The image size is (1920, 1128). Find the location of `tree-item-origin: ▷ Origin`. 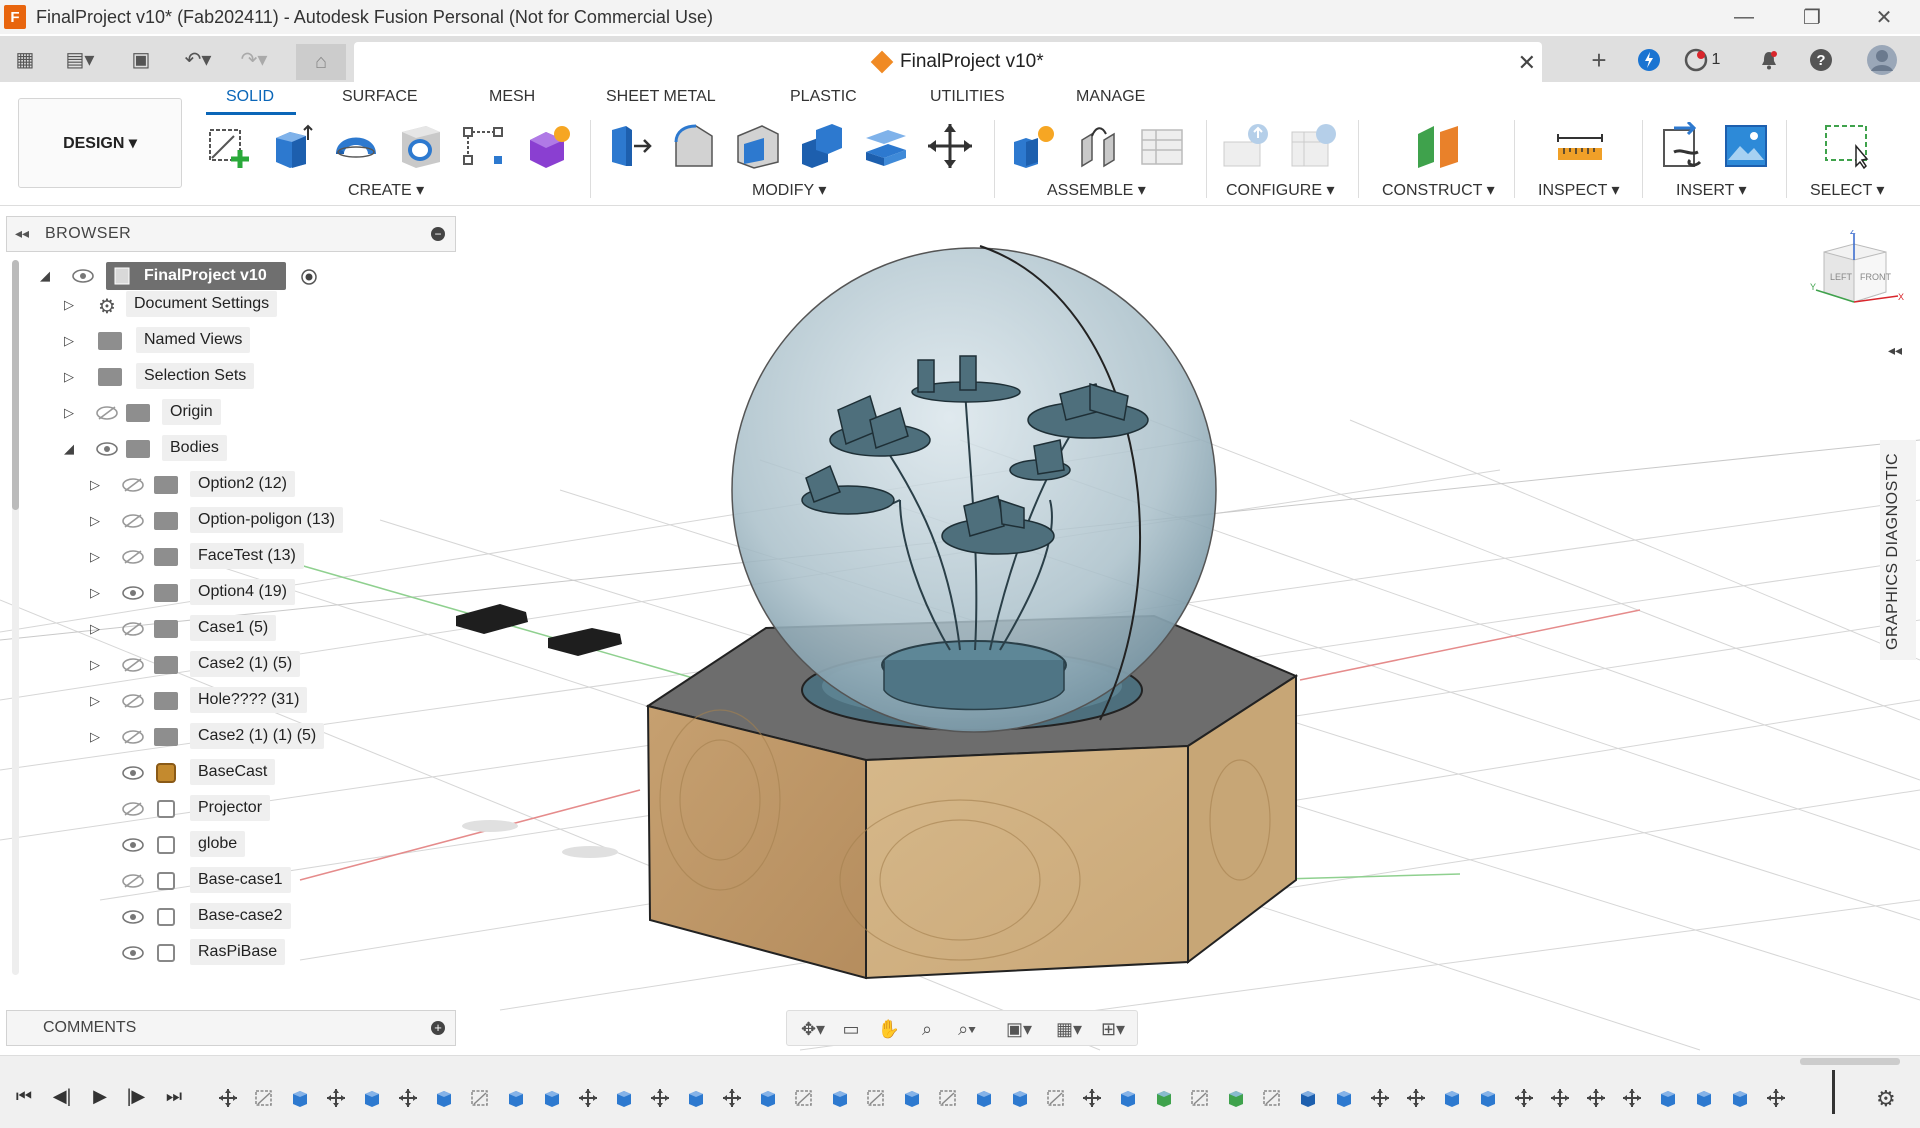

tree-item-origin: ▷ Origin is located at coordinates (182, 413).